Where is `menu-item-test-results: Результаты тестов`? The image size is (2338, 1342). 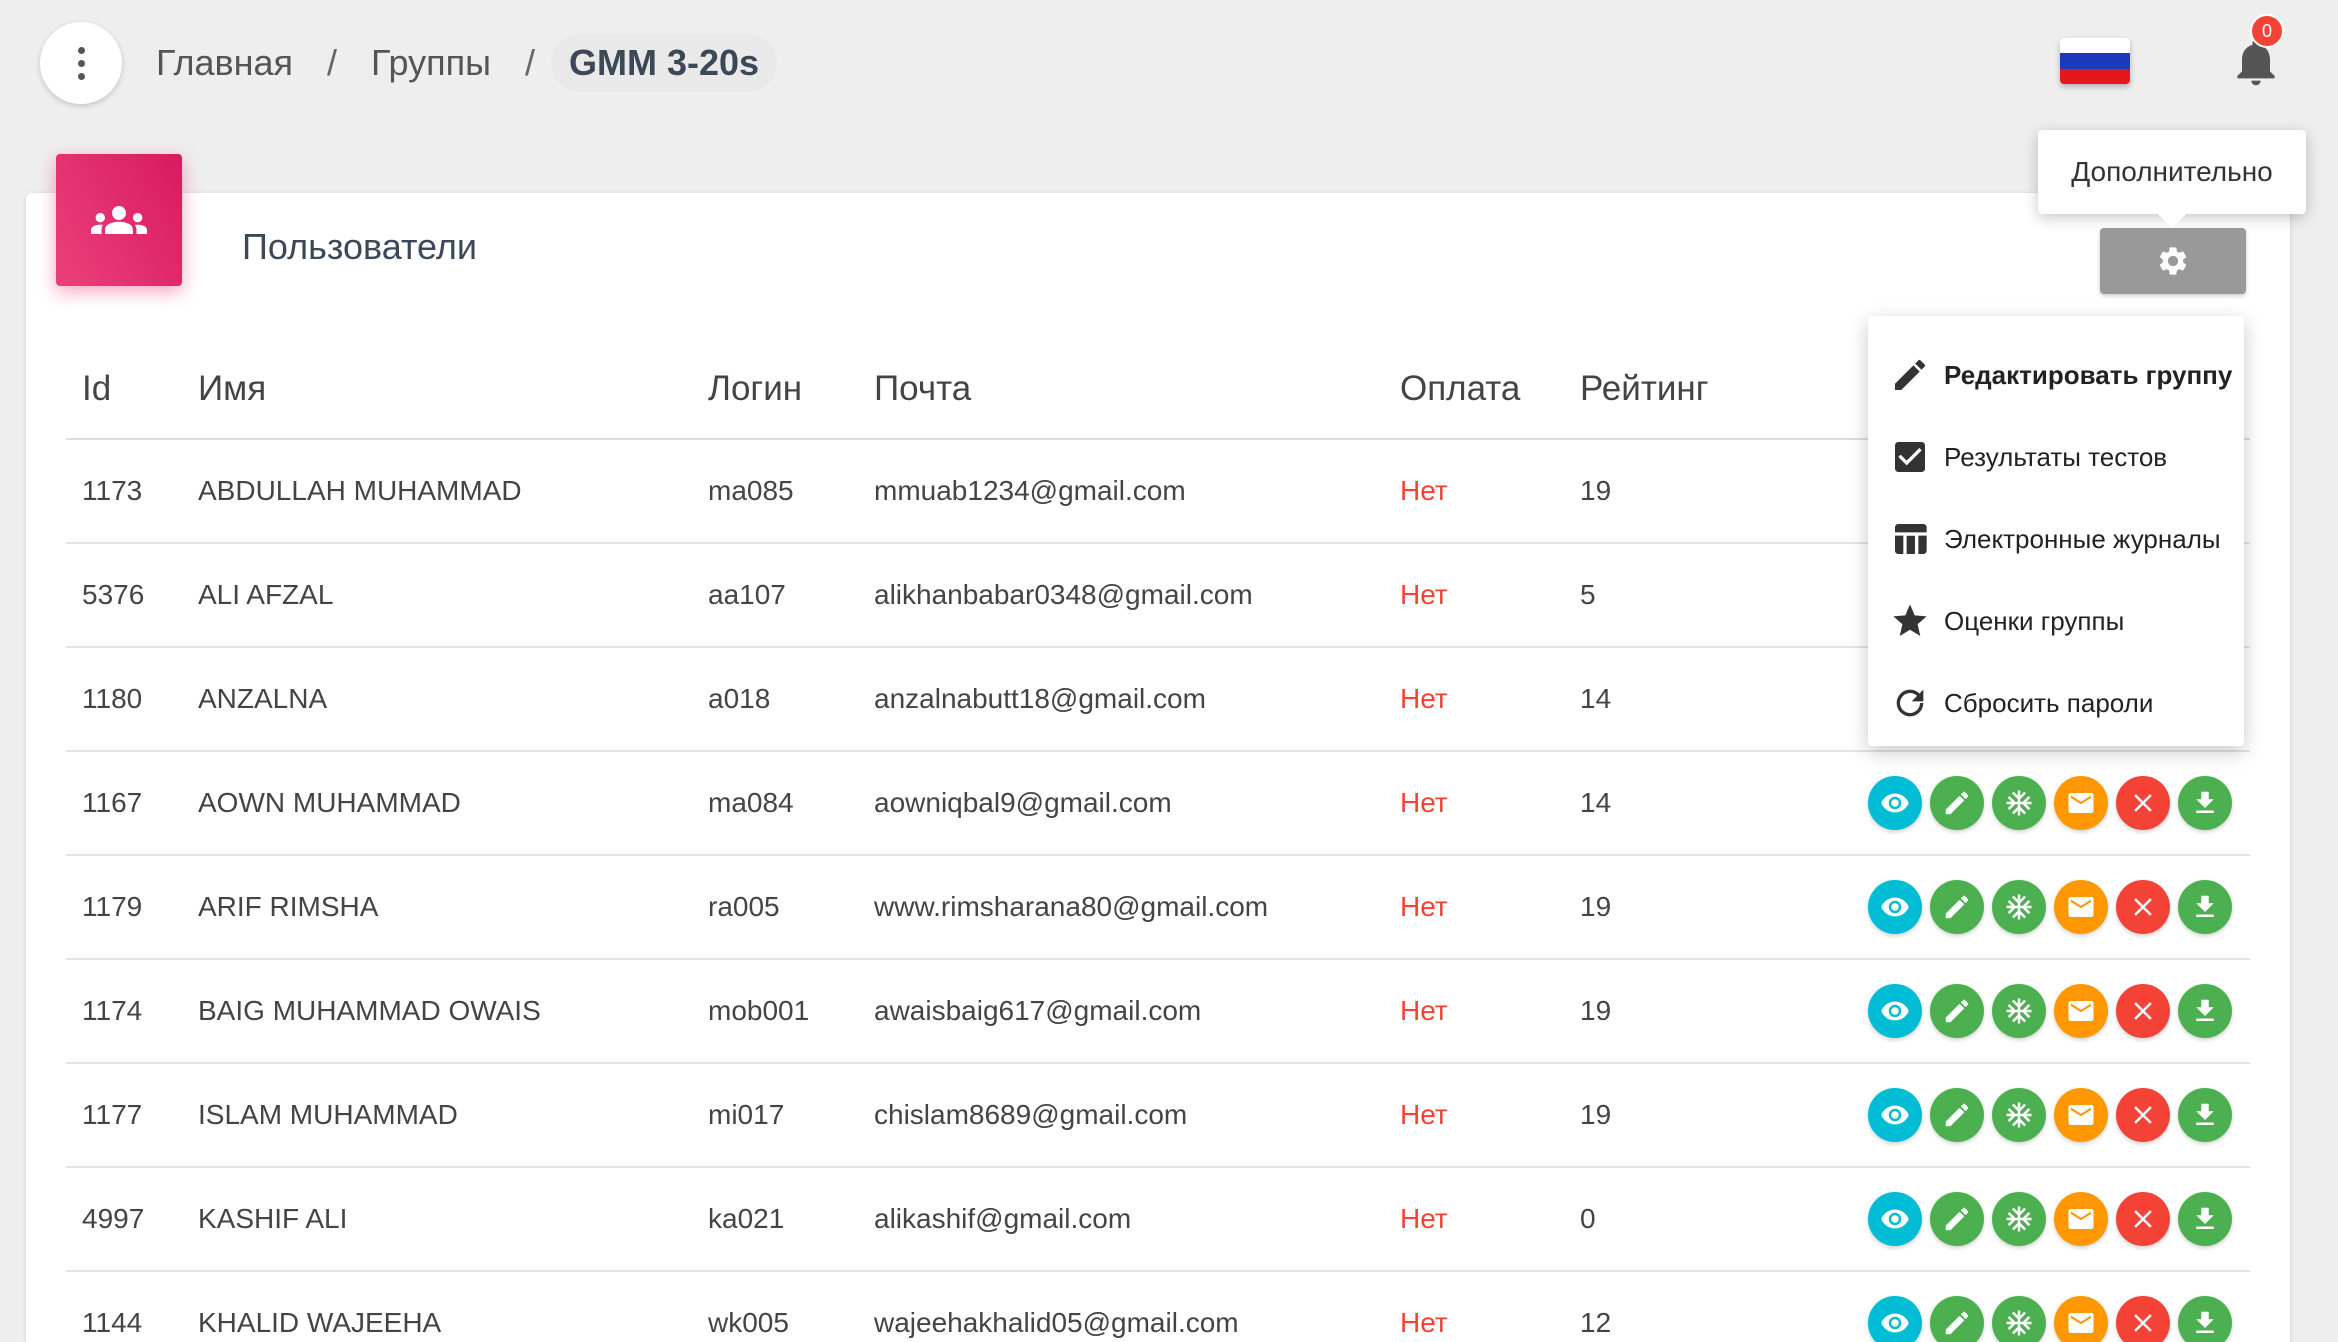
menu-item-test-results: Результаты тестов is located at coordinates (2056, 457).